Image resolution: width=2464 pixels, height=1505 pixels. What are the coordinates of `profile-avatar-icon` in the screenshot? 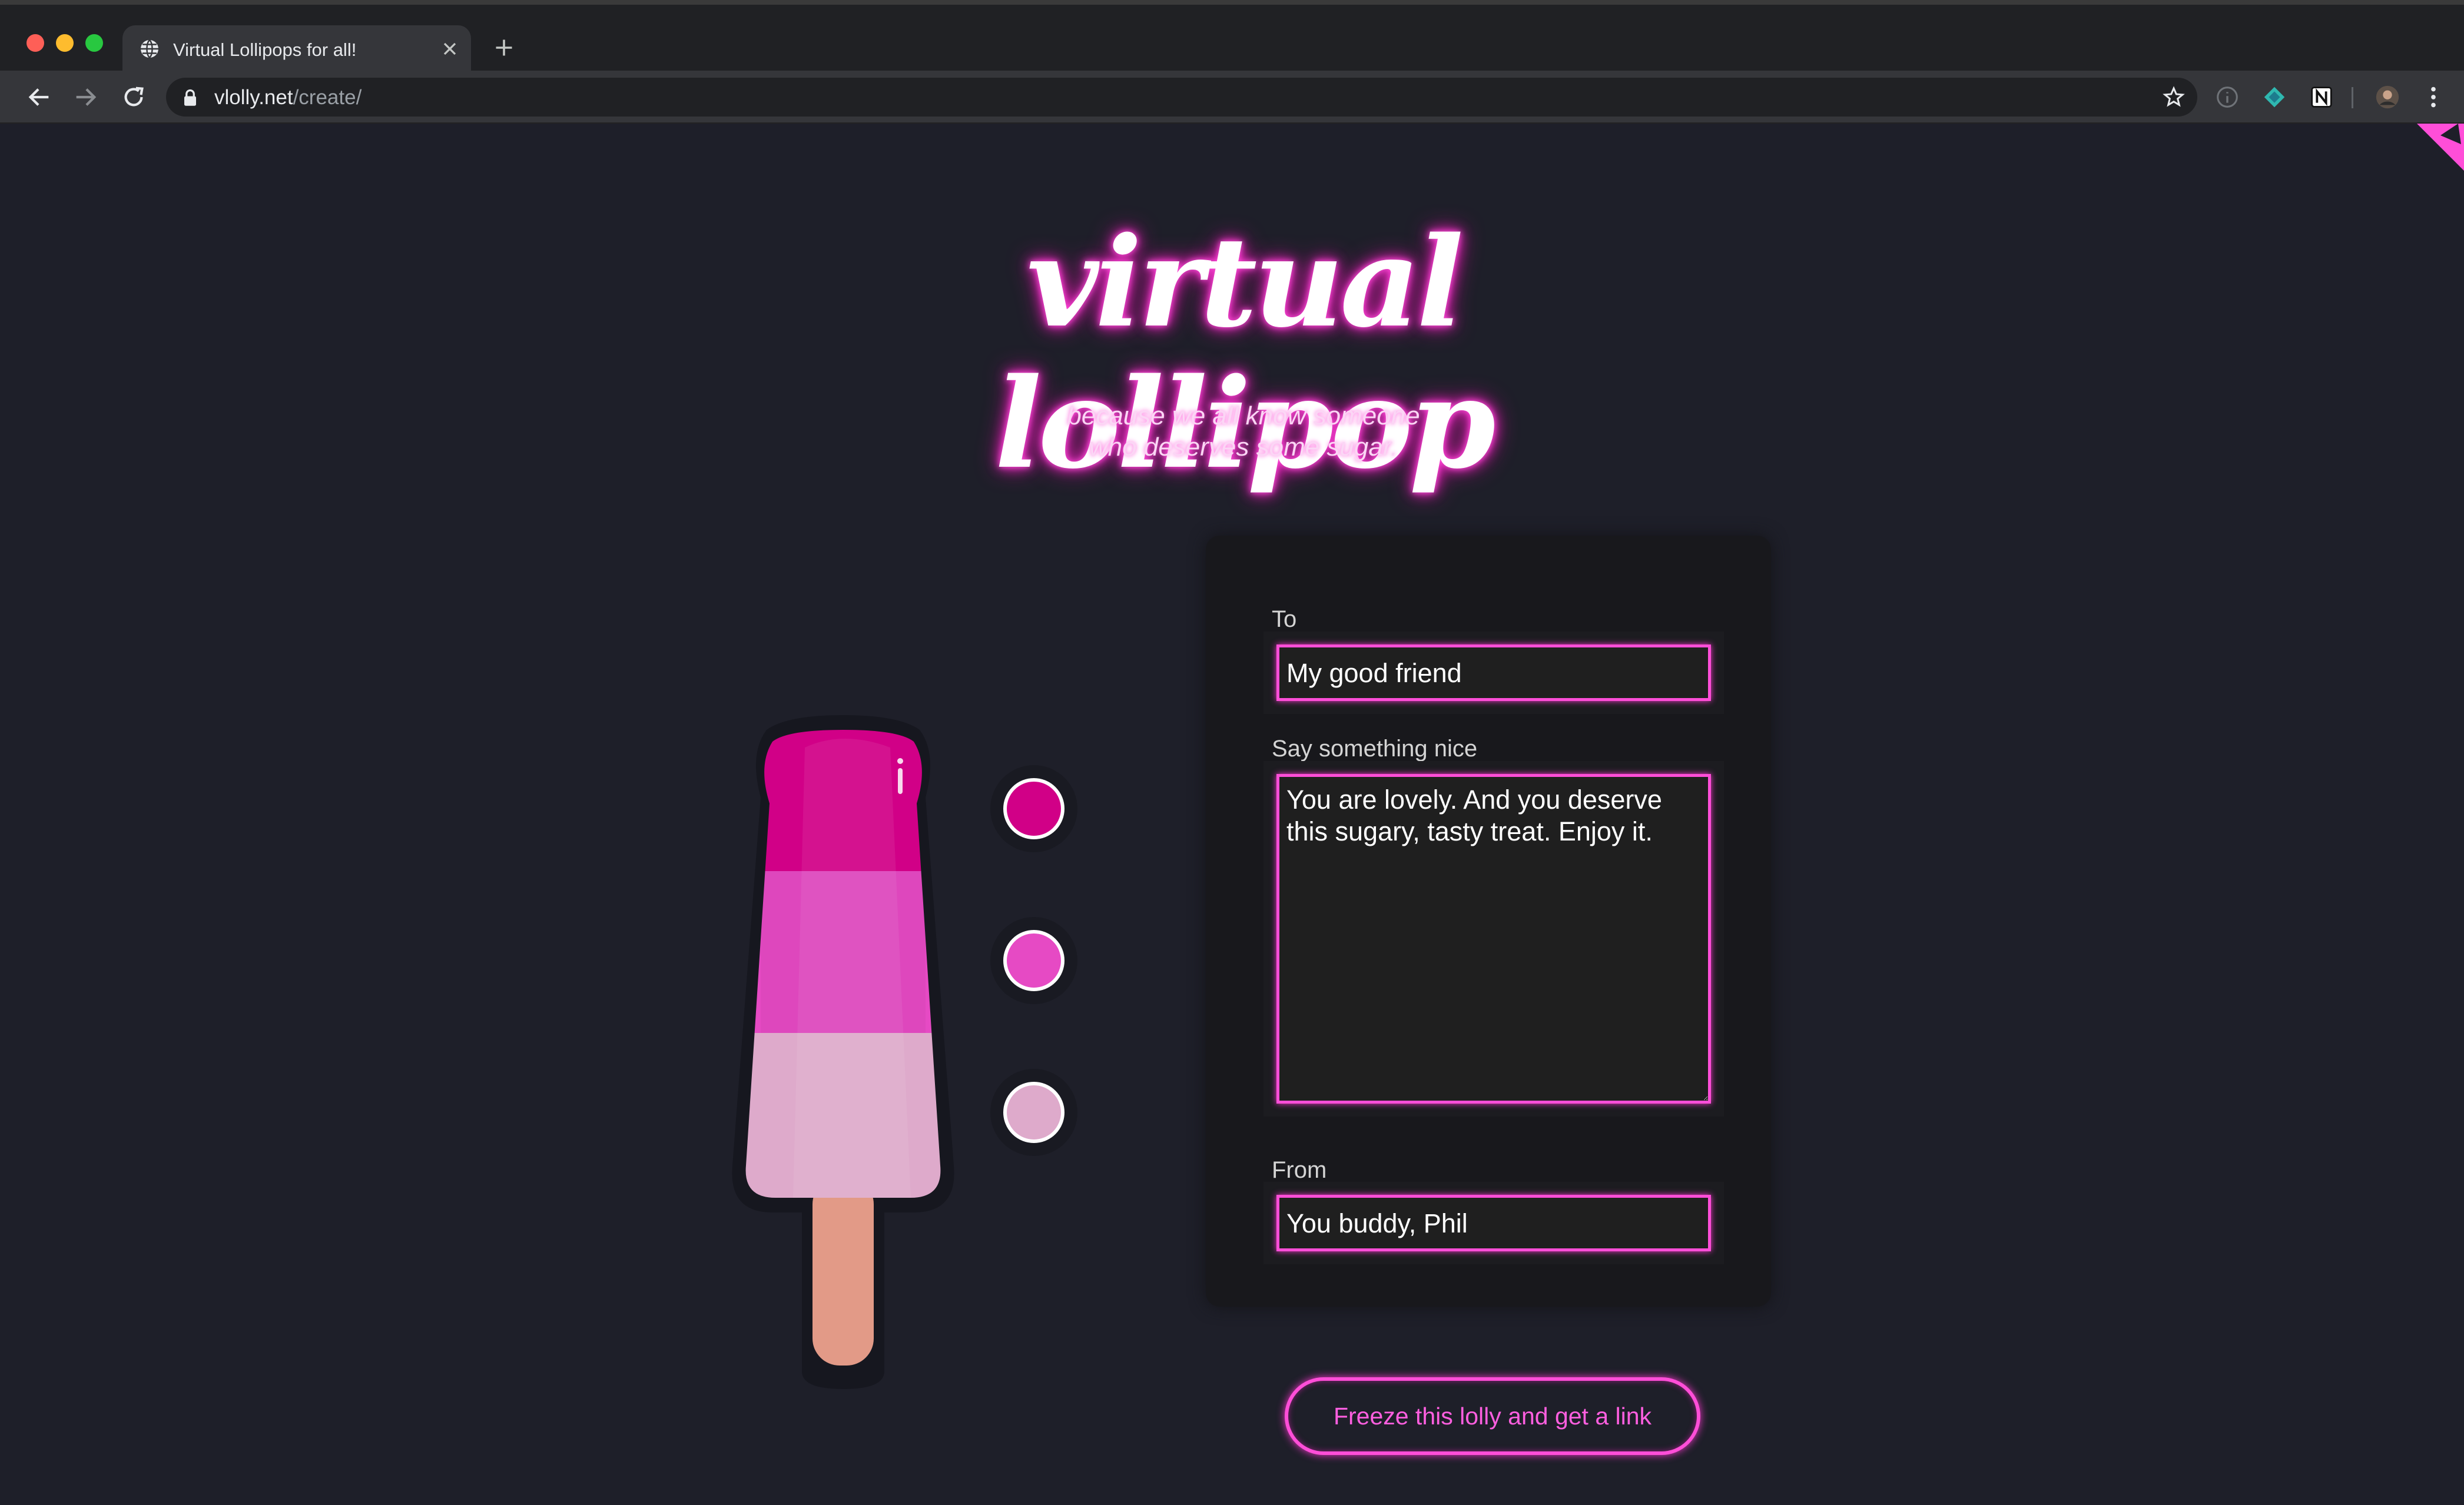 It's located at (2387, 98).